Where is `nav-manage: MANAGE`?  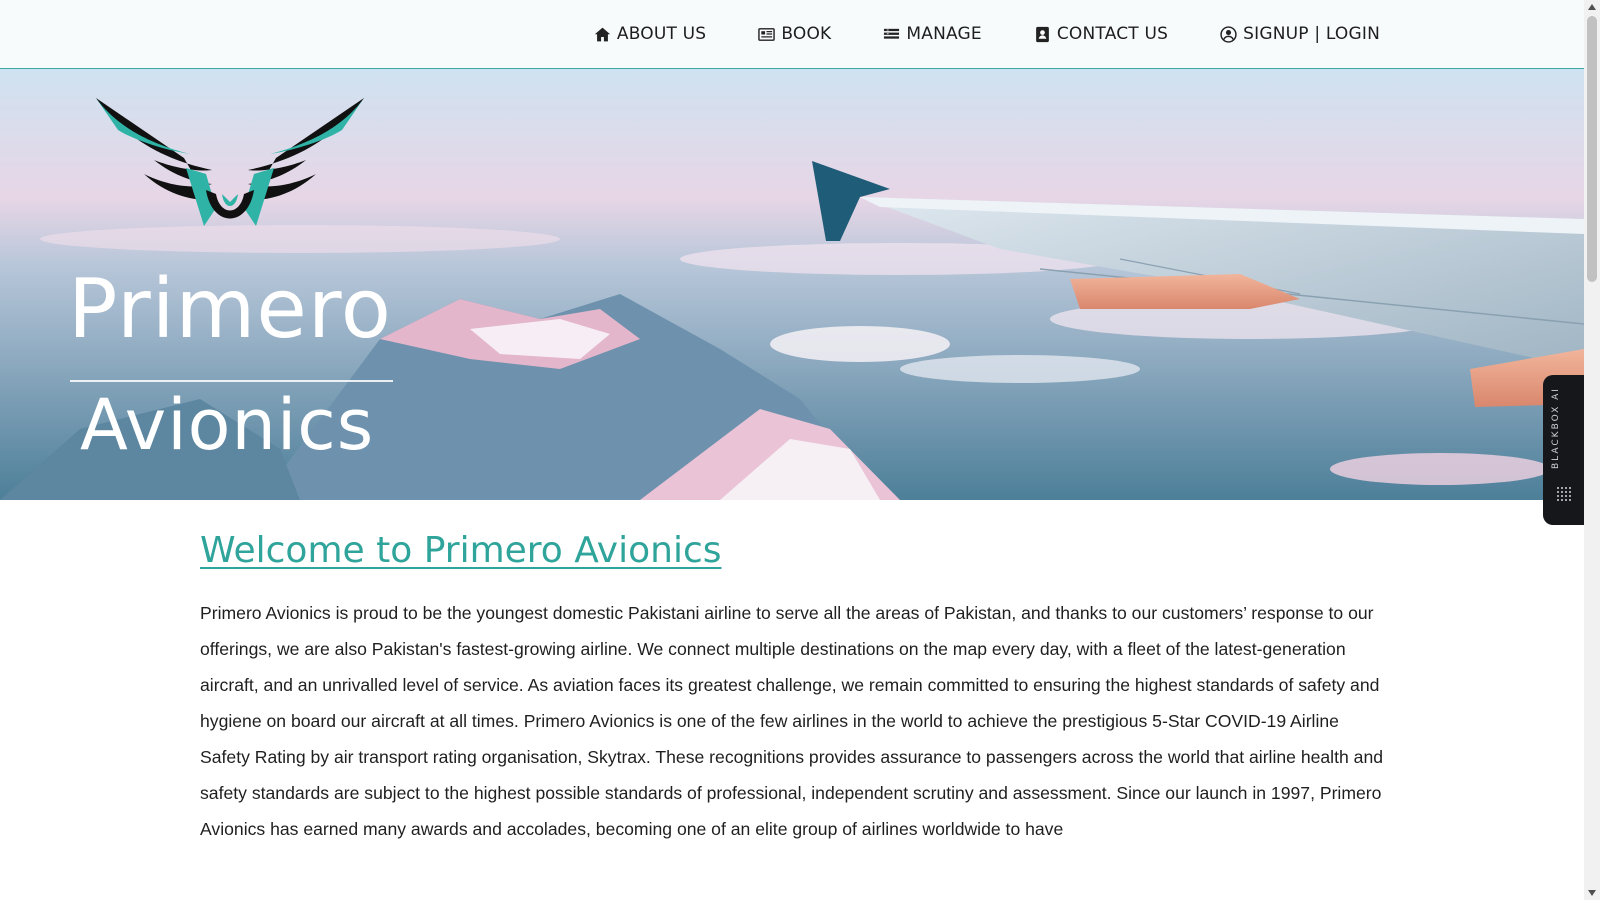
nav-manage: MANAGE is located at coordinates (932, 34).